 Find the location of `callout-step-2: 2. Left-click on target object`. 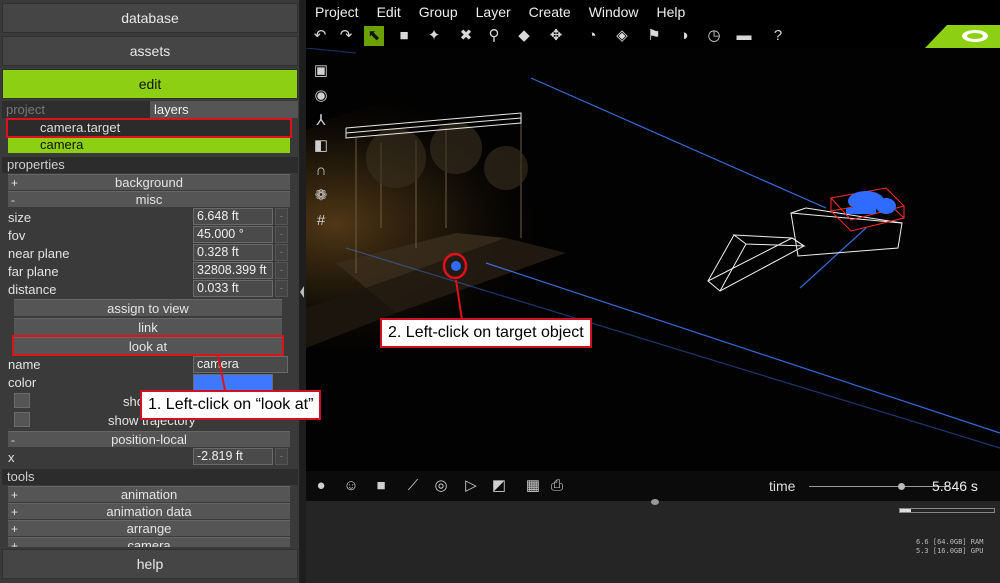

callout-step-2: 2. Left-click on target object is located at coordinates (486, 333).